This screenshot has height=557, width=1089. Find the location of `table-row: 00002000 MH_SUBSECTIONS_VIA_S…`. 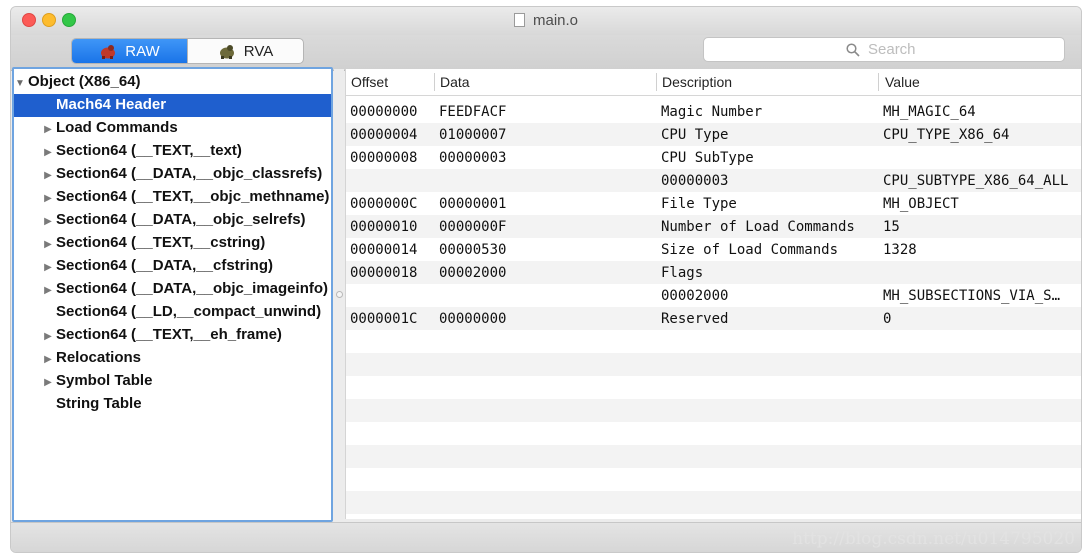

table-row: 00002000 MH_SUBSECTIONS_VIA_S… is located at coordinates (713, 295).